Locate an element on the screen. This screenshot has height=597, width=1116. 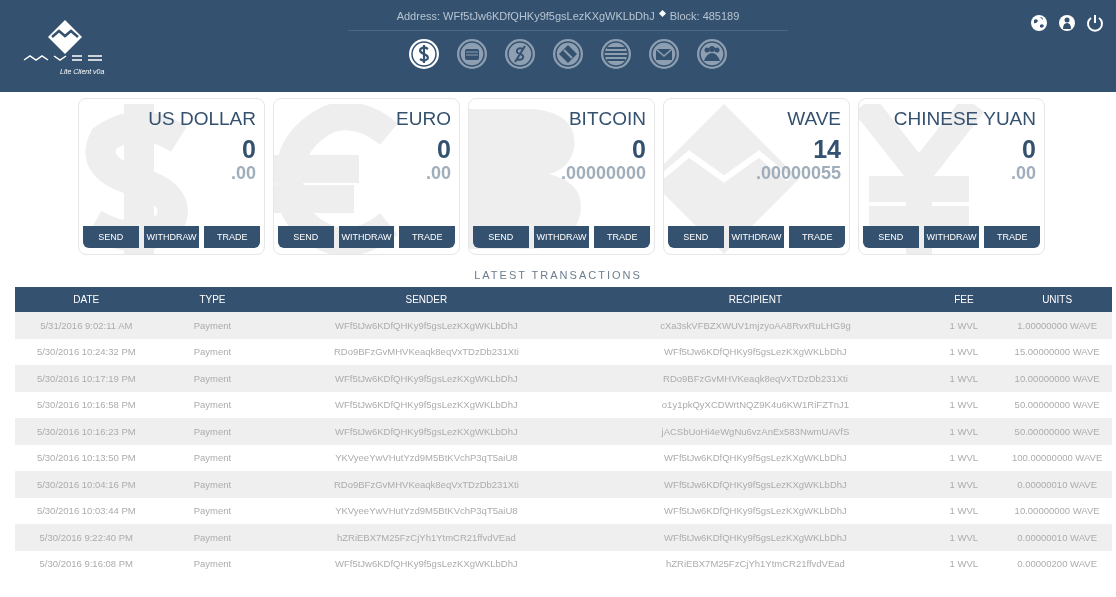
table-cell: 0.00000200 WAVE is located at coordinates (1057, 564).